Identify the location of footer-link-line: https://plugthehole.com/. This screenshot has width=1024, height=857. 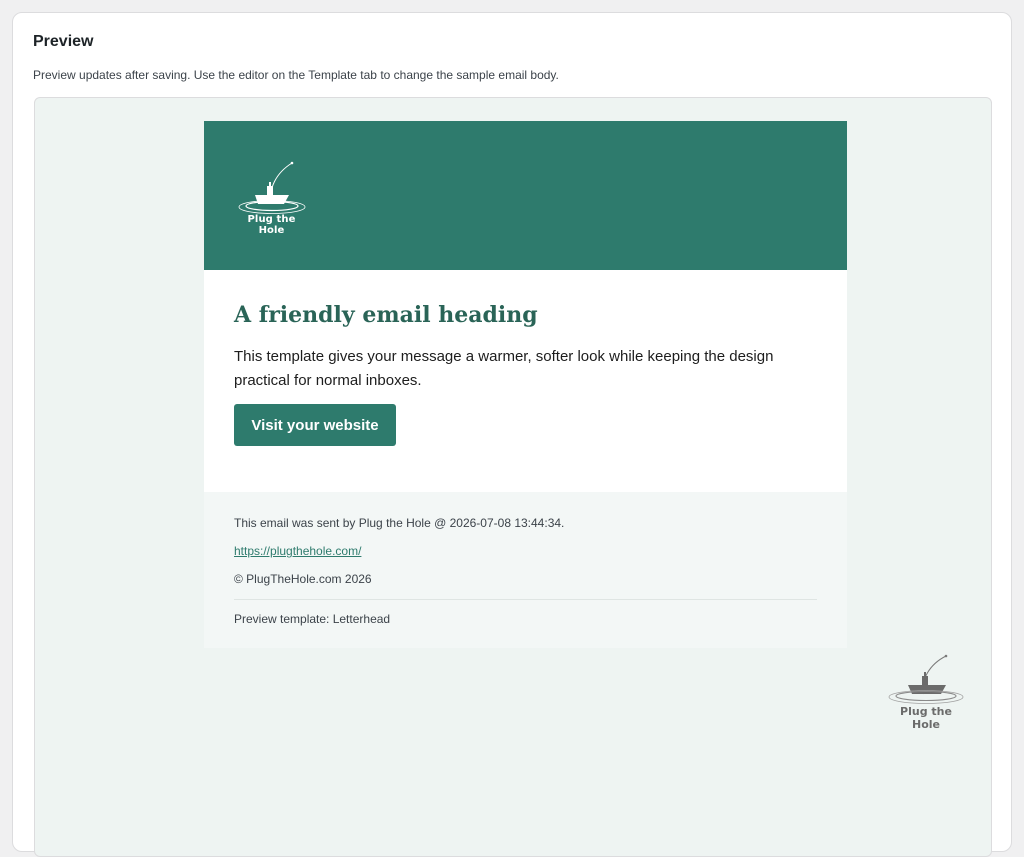
(297, 551).